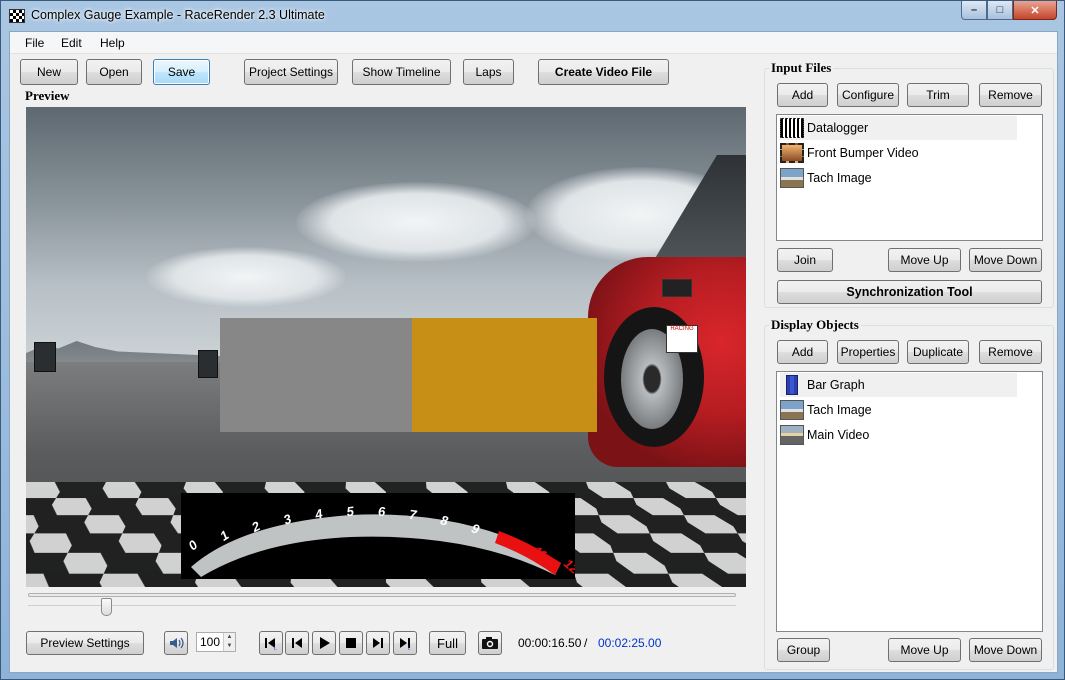 This screenshot has width=1065, height=680. Describe the element at coordinates (792, 153) in the screenshot. I see `film-icon` at that location.